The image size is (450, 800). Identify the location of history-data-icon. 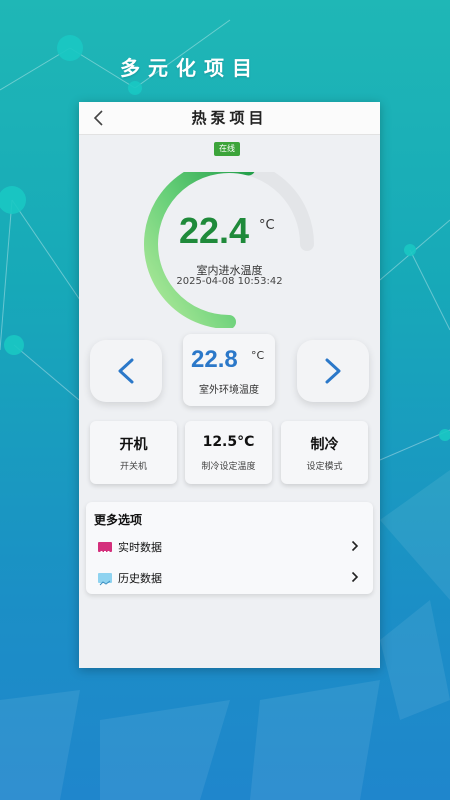
(105, 579).